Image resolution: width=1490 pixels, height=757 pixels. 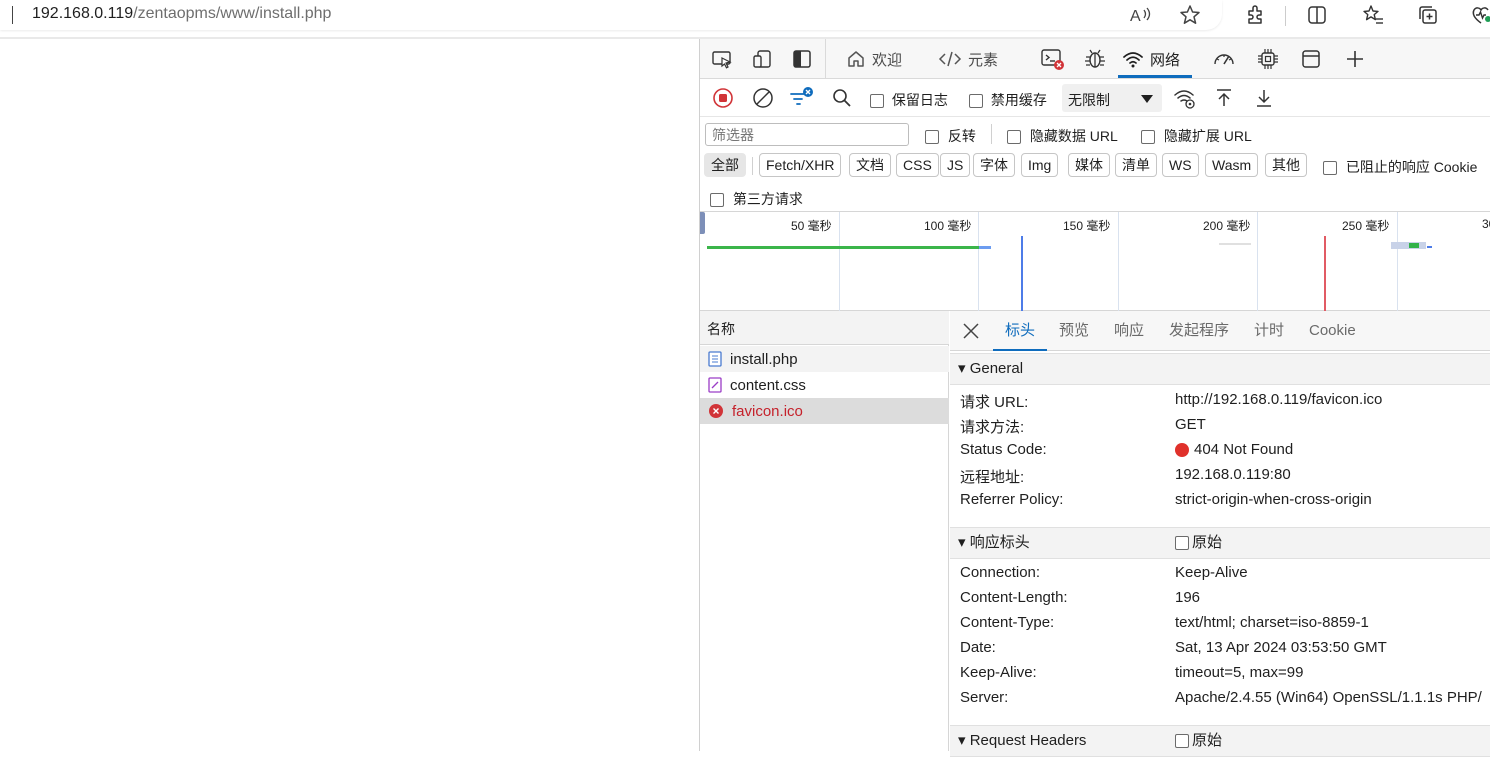 I want to click on stylesheet-icon, so click(x=715, y=385).